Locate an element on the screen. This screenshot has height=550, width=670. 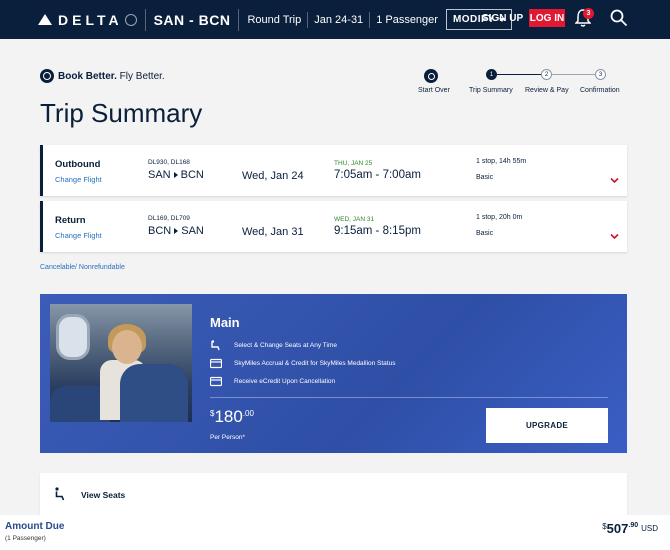
flight-route: SAN BCN is located at coordinates (176, 175).